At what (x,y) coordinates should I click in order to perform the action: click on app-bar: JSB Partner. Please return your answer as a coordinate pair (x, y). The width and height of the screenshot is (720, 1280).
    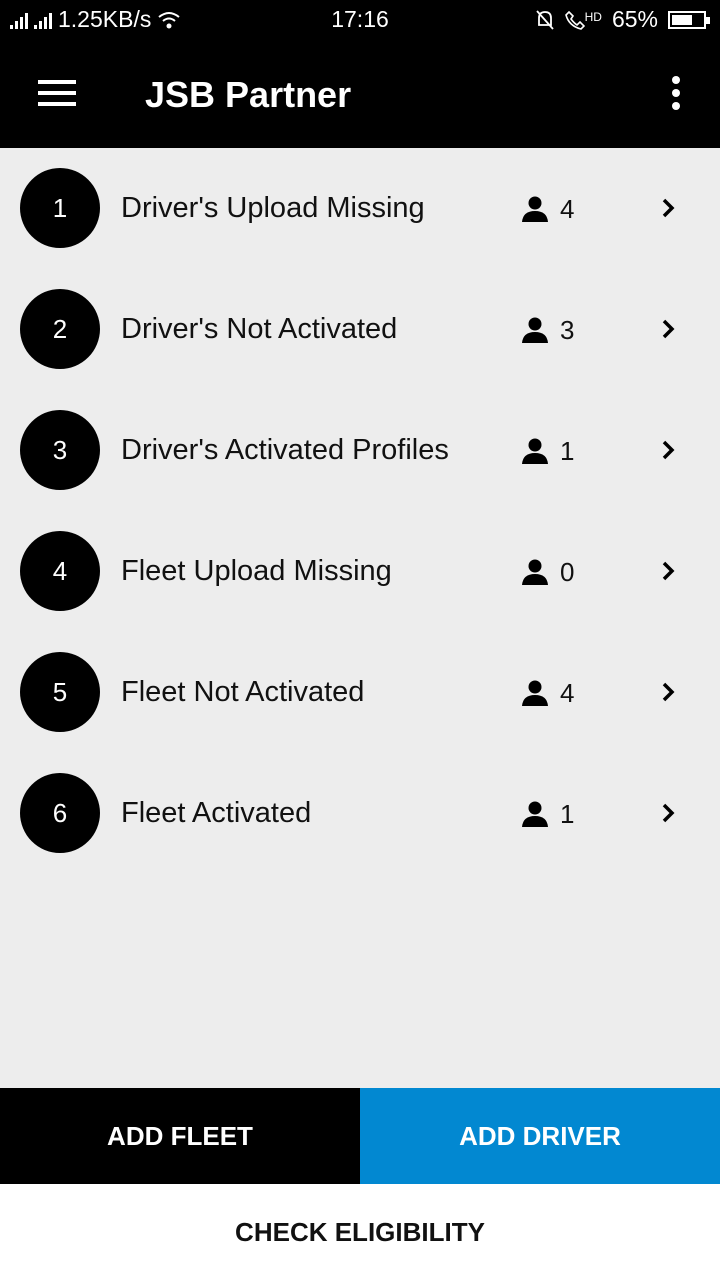
    Looking at the image, I should click on (360, 93).